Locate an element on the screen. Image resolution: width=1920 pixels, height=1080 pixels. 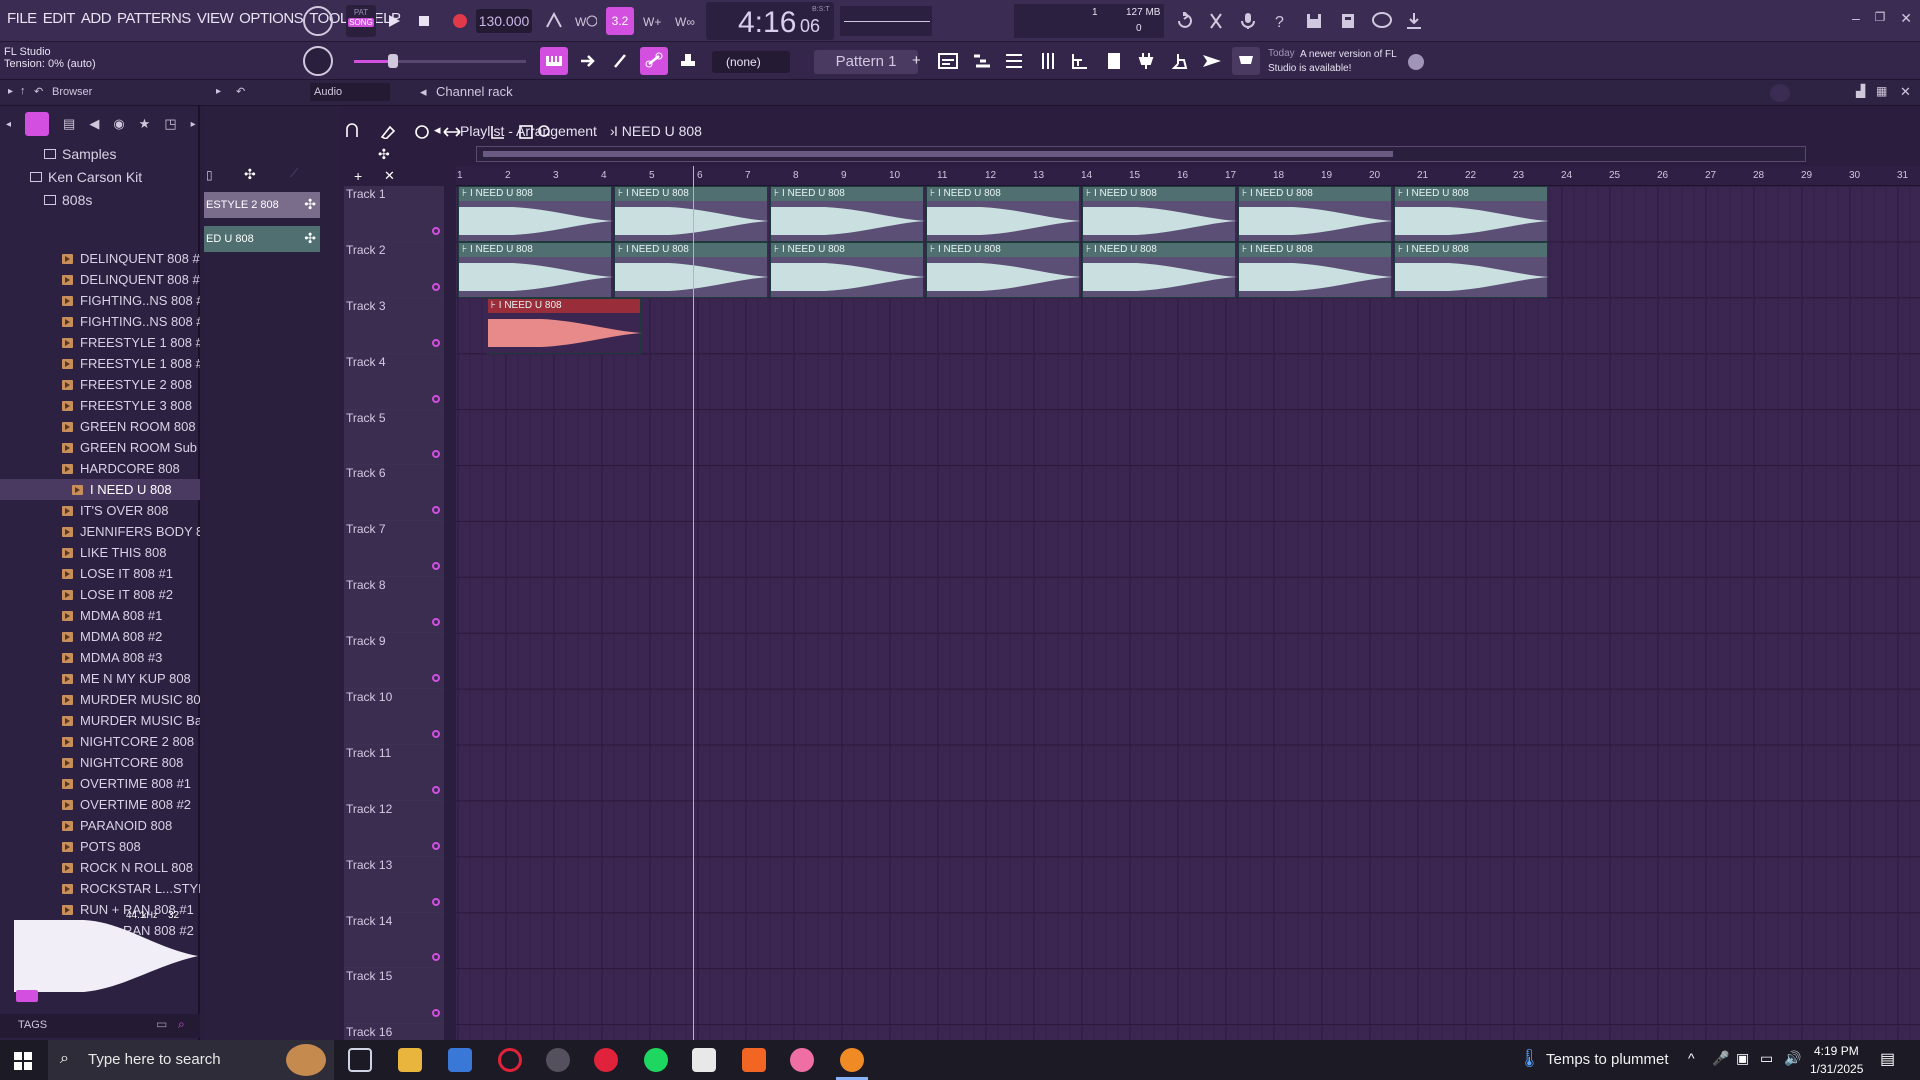
menu-edit: EDIT is located at coordinates (59, 18).